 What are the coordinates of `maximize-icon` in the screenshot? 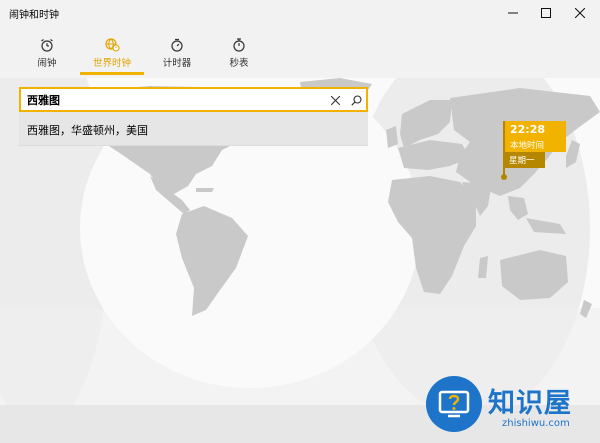 It's located at (546, 13).